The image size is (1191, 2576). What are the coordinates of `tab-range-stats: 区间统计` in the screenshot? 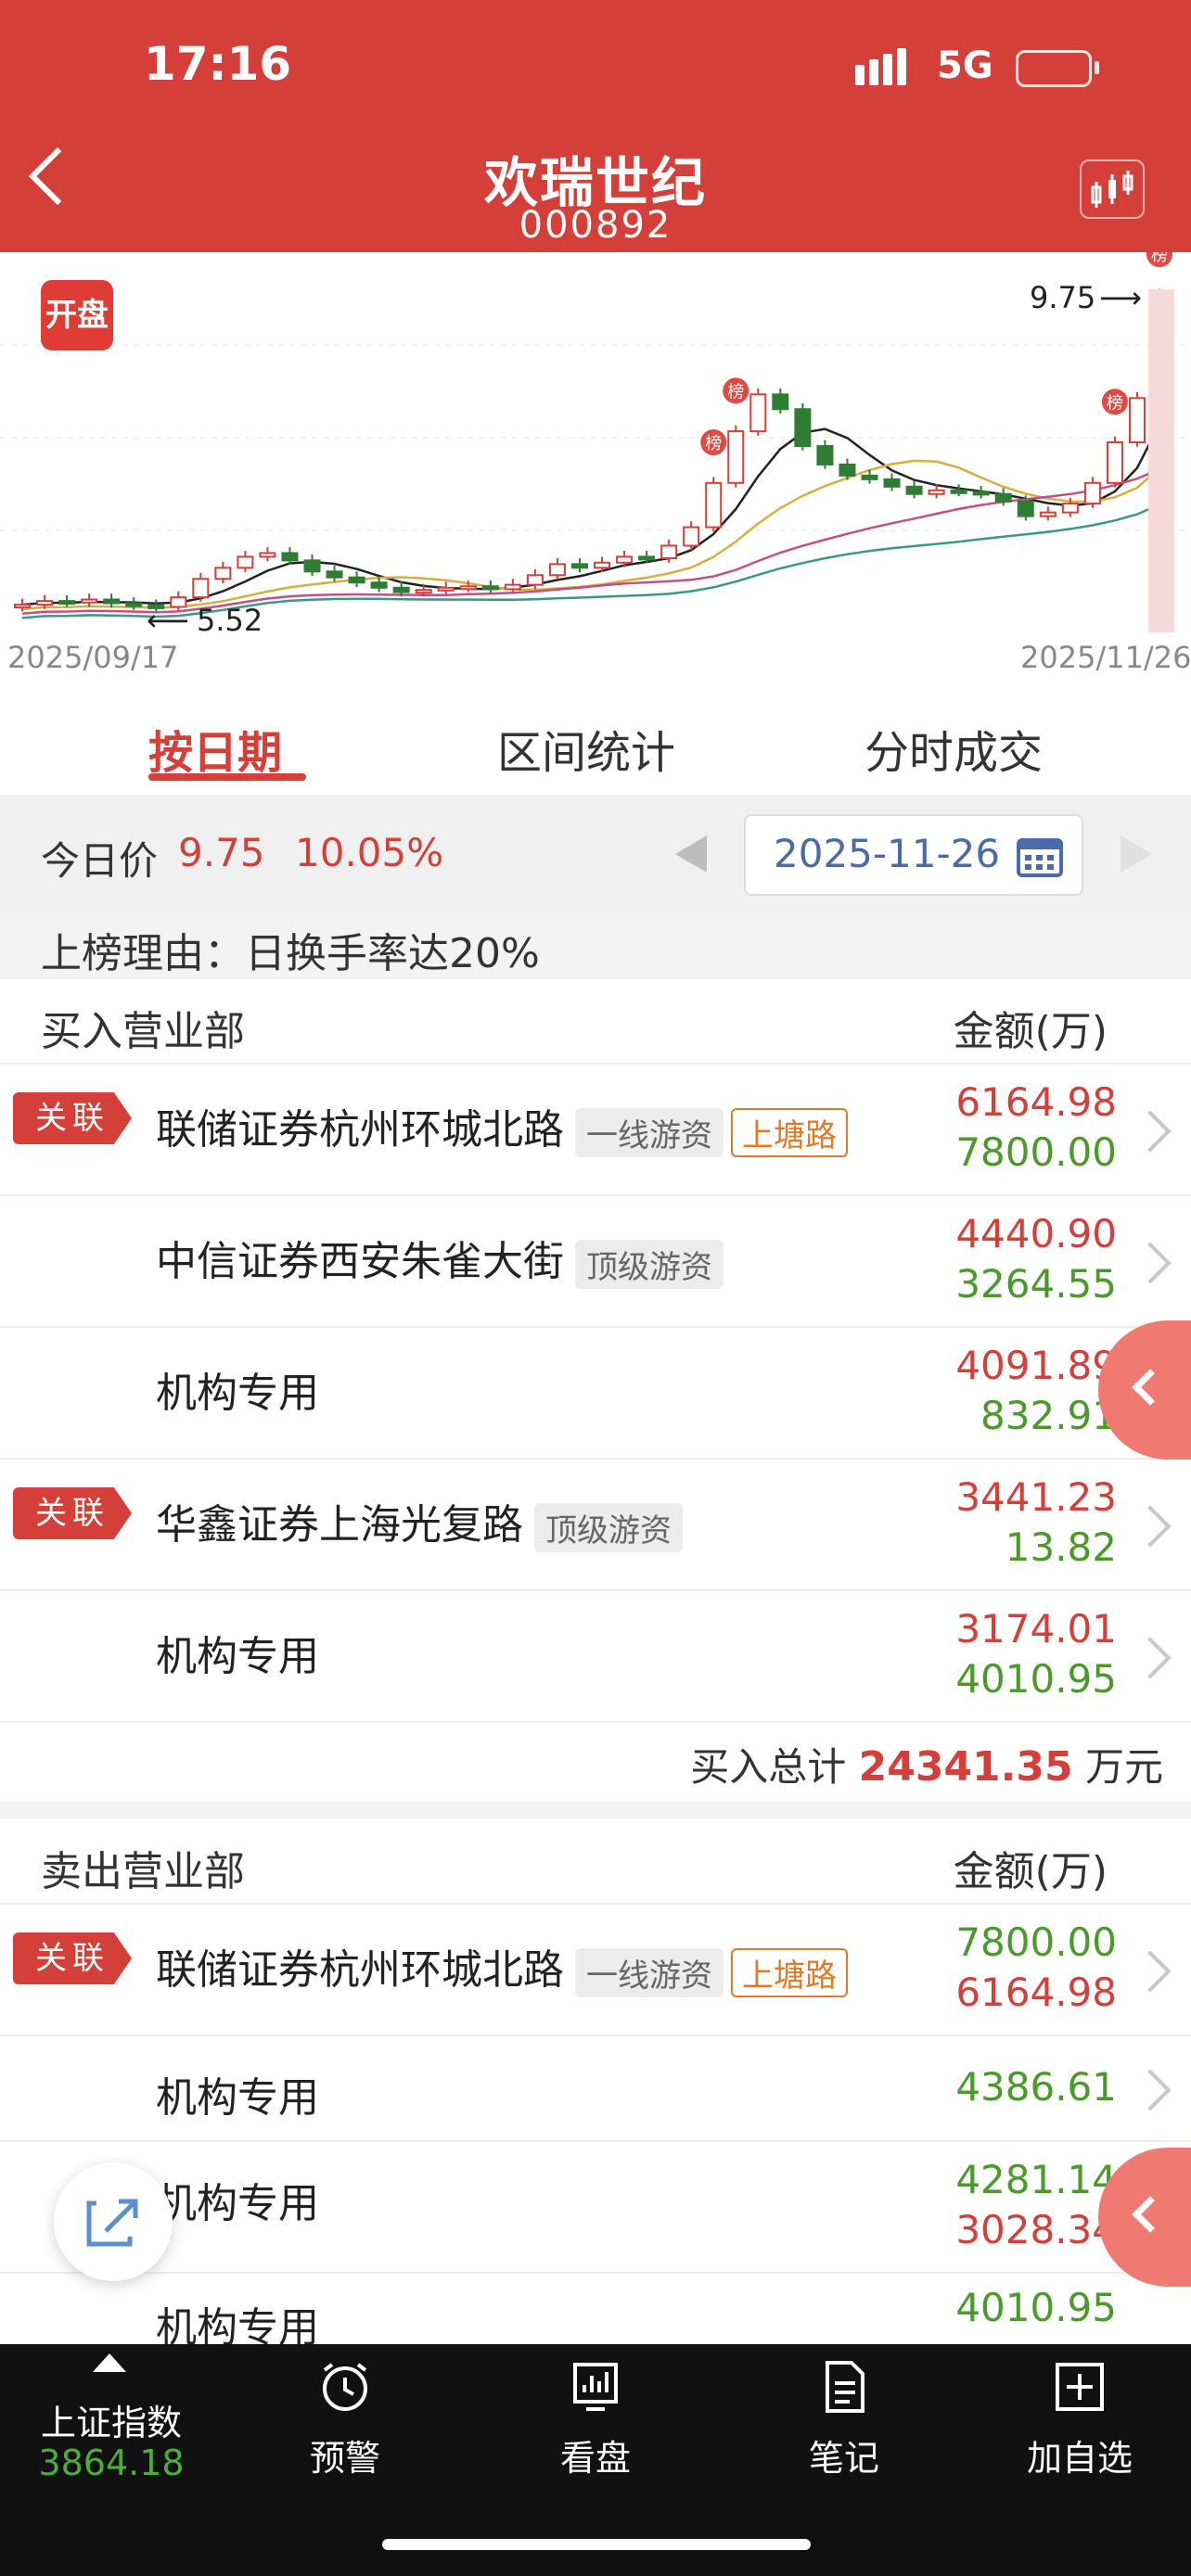 It's located at (586, 749).